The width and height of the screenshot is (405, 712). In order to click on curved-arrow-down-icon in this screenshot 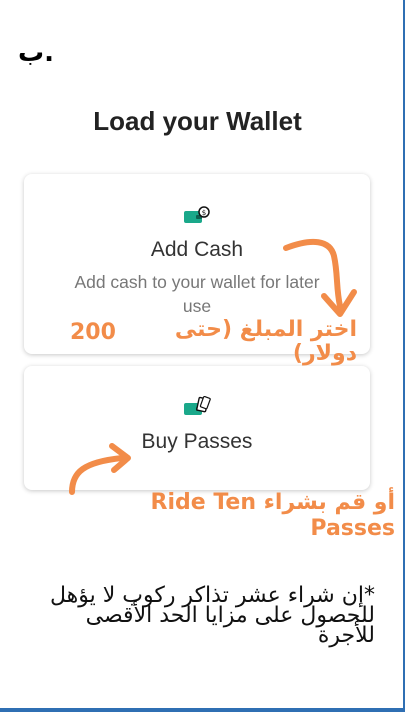, I will do `click(320, 277)`.